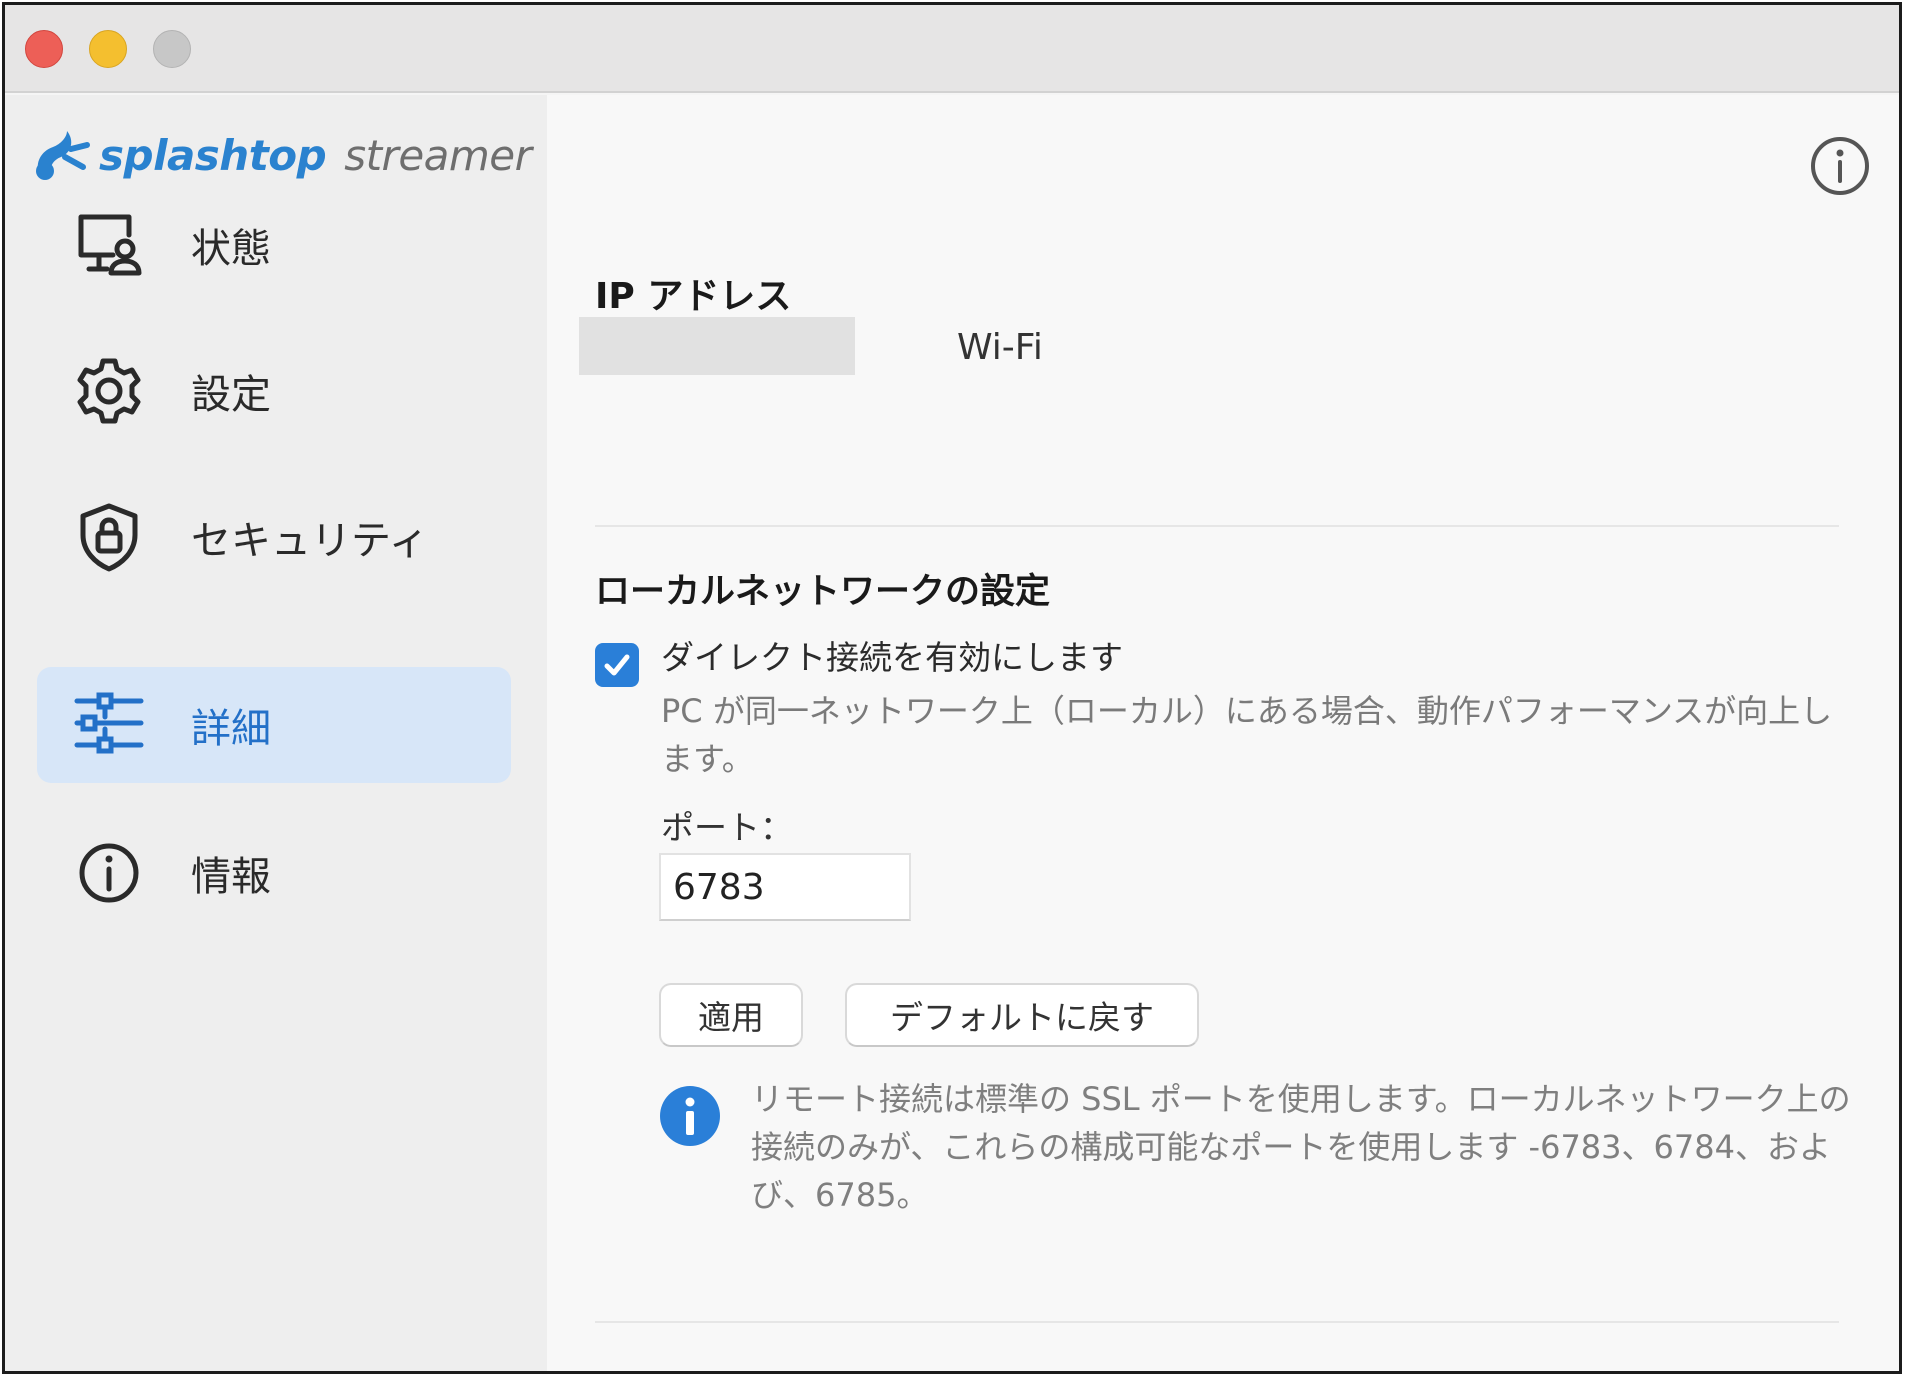  I want to click on connection-type-label: Wi-Fi, so click(1000, 347).